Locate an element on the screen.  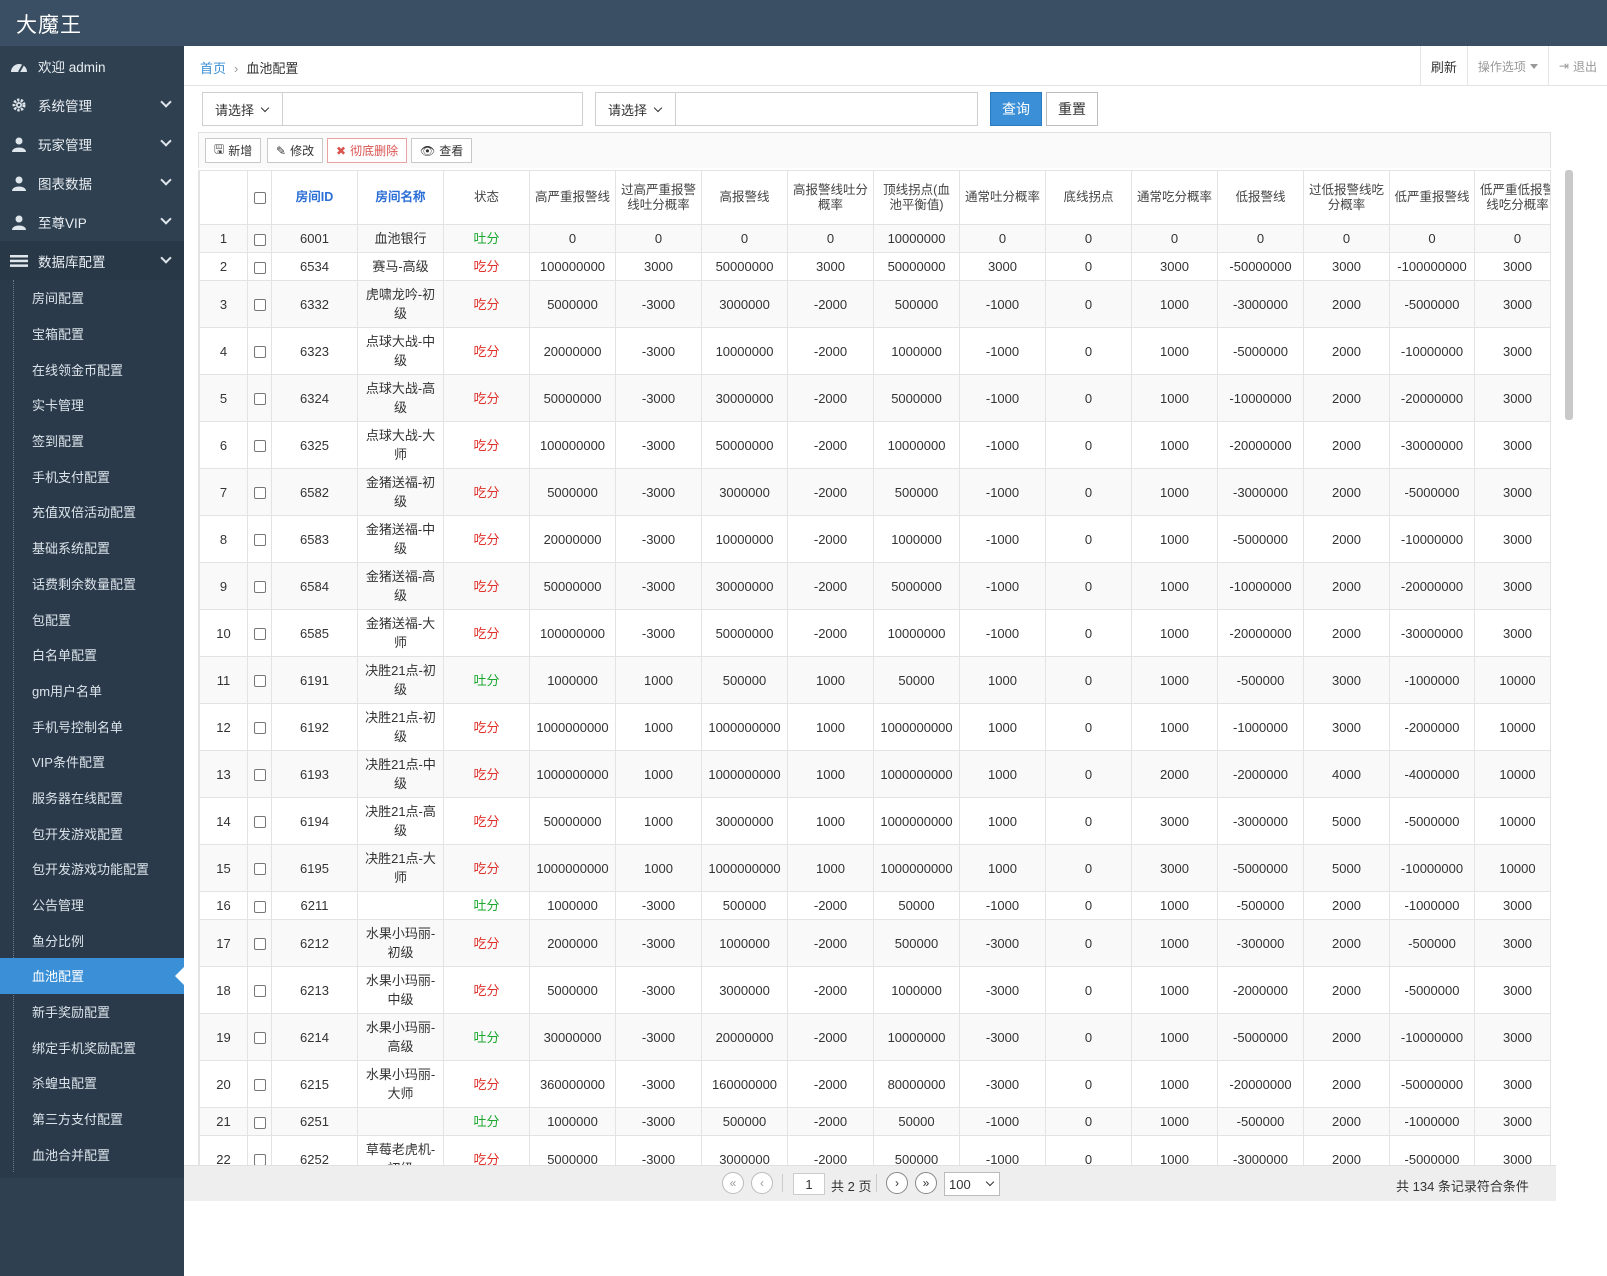
column-header: 房间ID is located at coordinates (314, 197).